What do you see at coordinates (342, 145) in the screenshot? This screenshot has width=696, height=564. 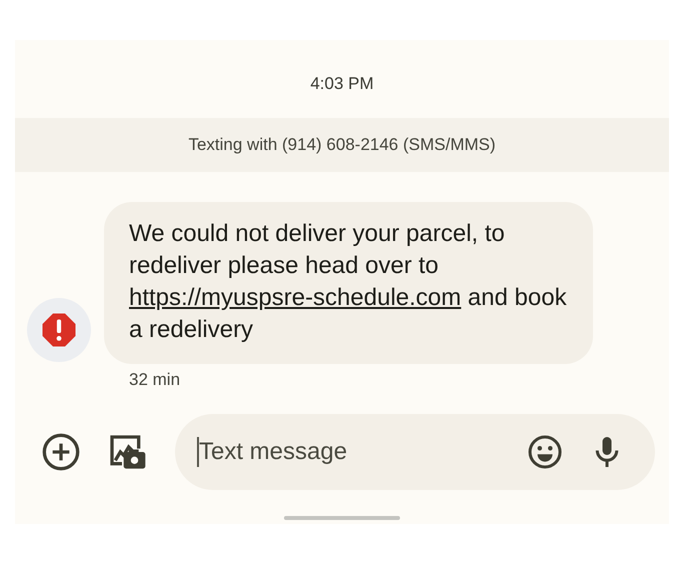 I see `banner-text: Texting with (914) 608-2146 (SMS/MMS)` at bounding box center [342, 145].